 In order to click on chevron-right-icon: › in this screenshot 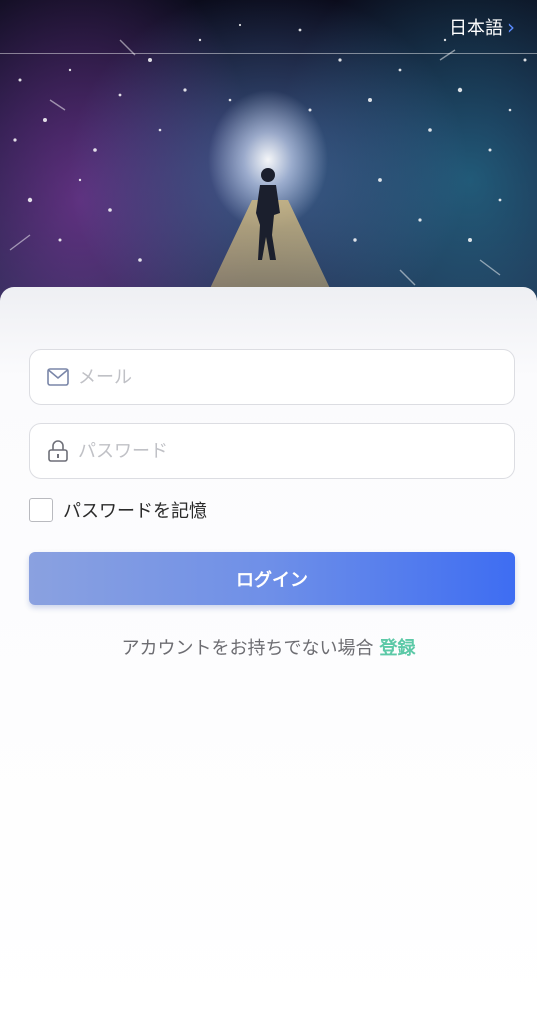, I will do `click(511, 27)`.